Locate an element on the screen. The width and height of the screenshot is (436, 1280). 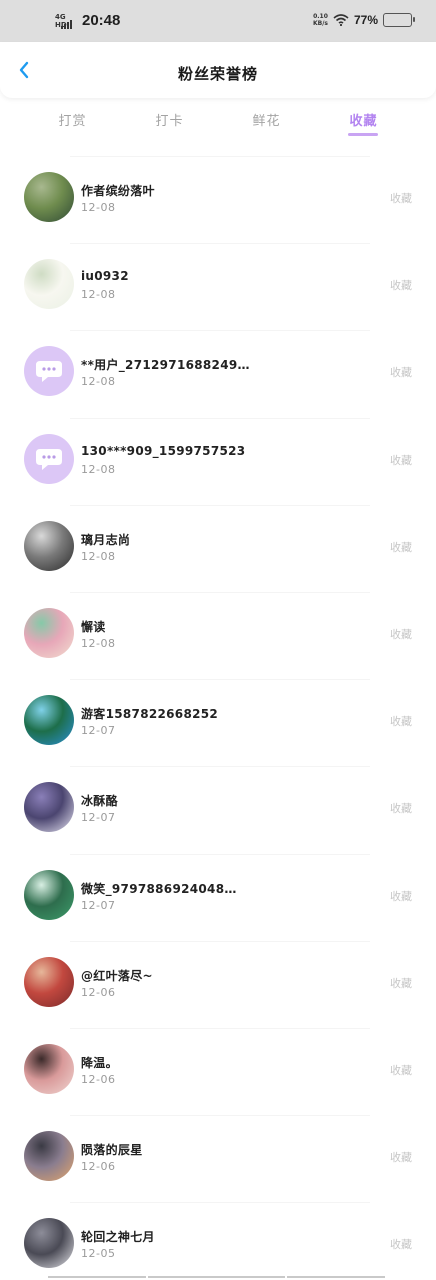
fan-name: iu0932 is located at coordinates (105, 276).